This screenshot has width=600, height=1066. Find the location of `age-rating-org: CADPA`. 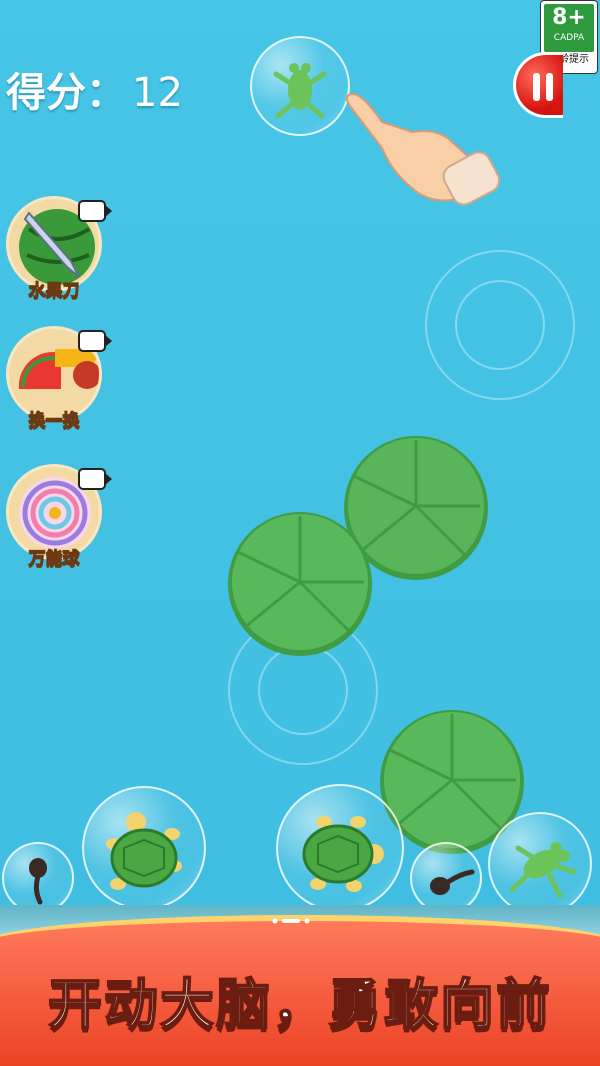

age-rating-org: CADPA is located at coordinates (569, 38).